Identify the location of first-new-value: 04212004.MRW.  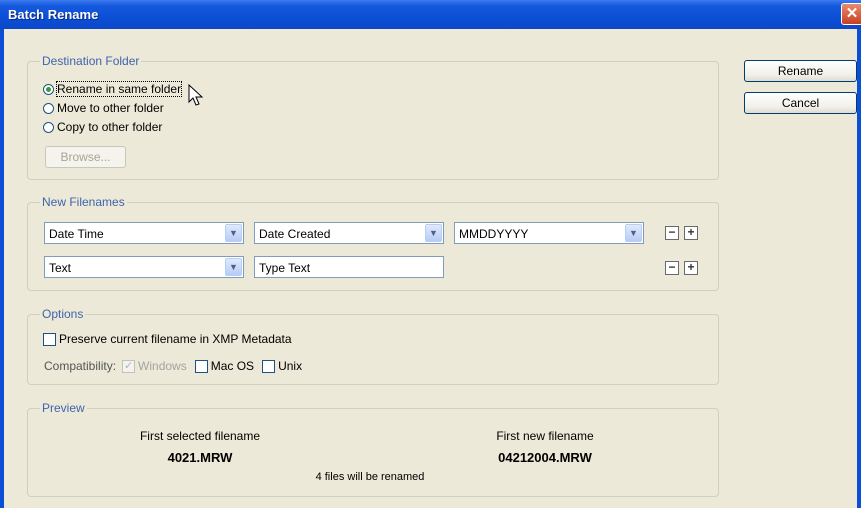
(545, 457).